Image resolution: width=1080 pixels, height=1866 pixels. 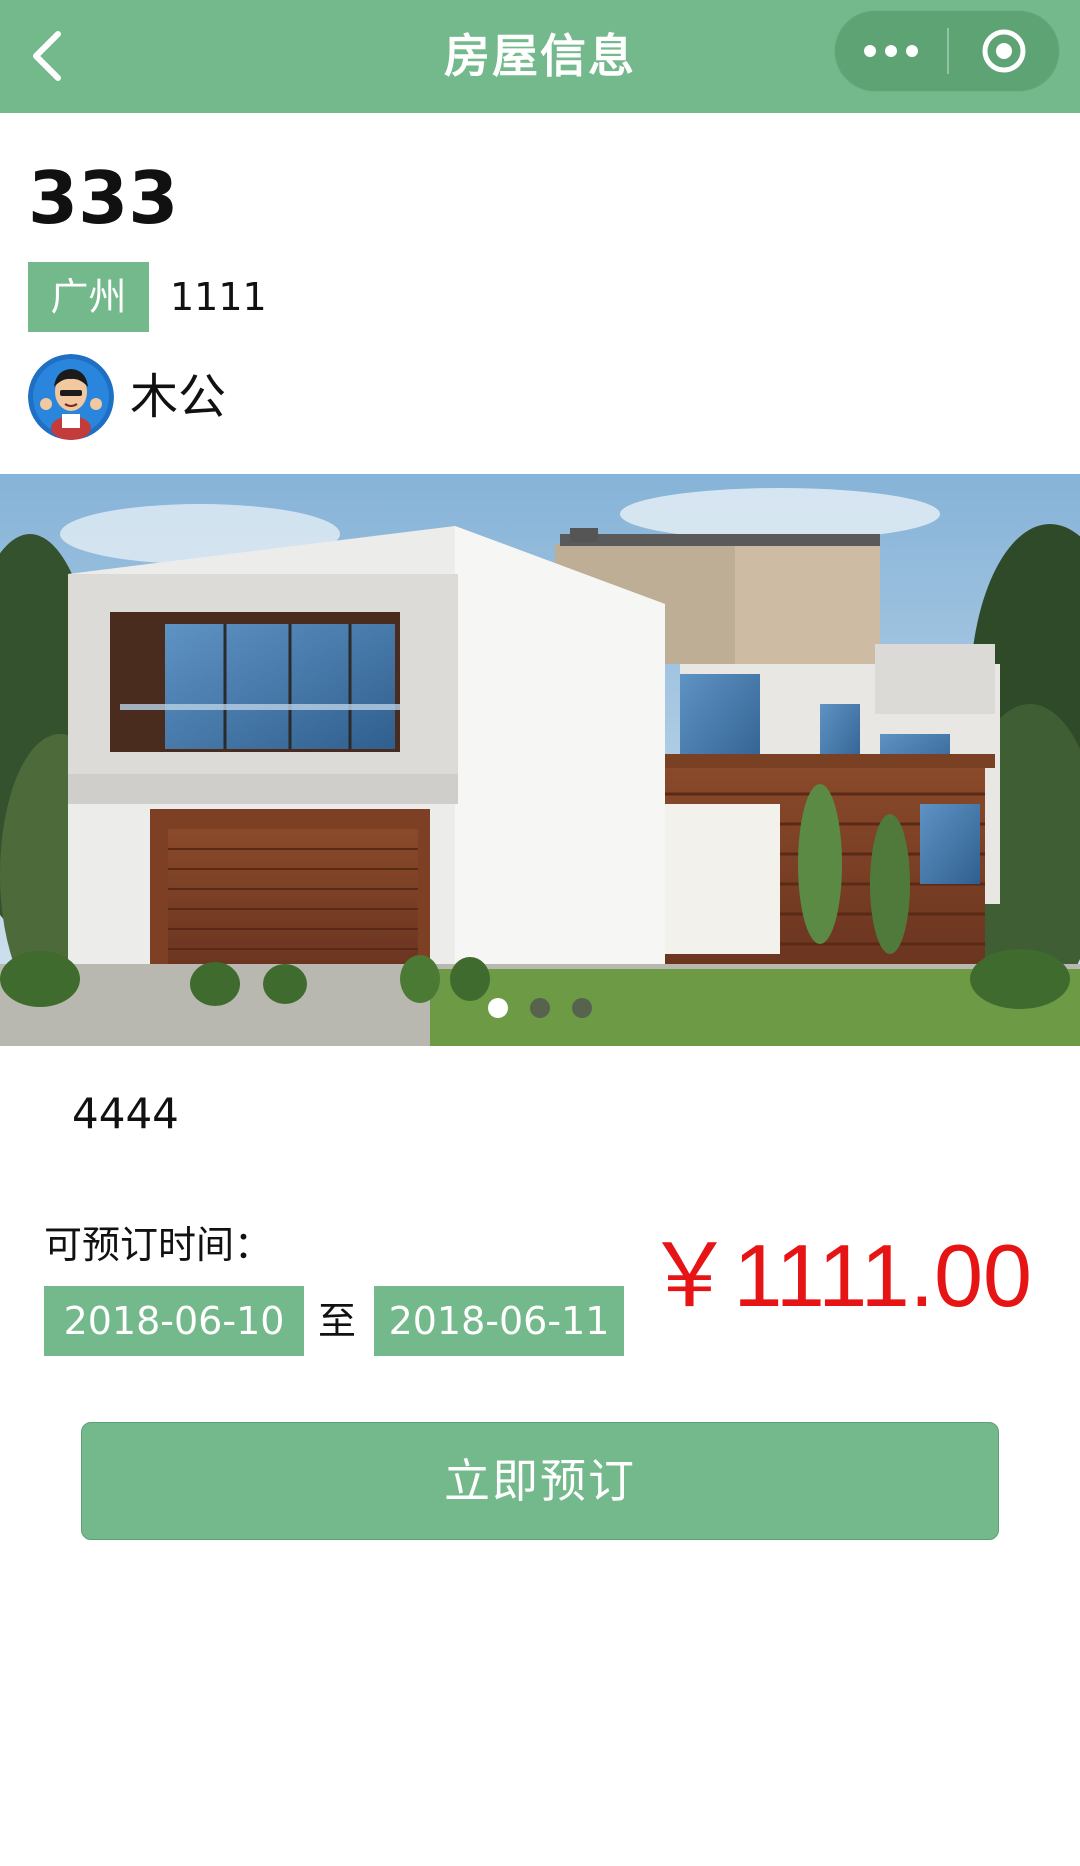 I want to click on capsule-menu, so click(x=947, y=51).